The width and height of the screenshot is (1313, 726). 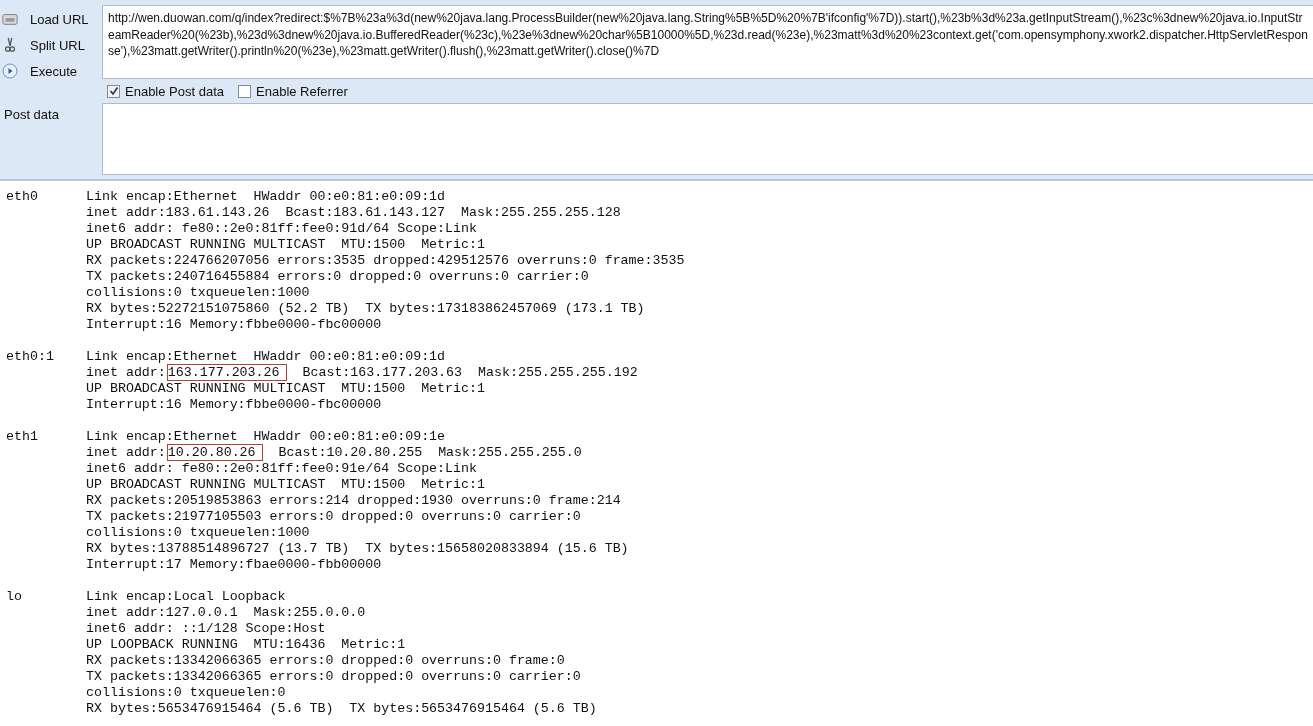 What do you see at coordinates (326, 661) in the screenshot?
I see `output-line: RX packets:13342066365 errors:0 dropped:0 overruns:0 frame:0` at bounding box center [326, 661].